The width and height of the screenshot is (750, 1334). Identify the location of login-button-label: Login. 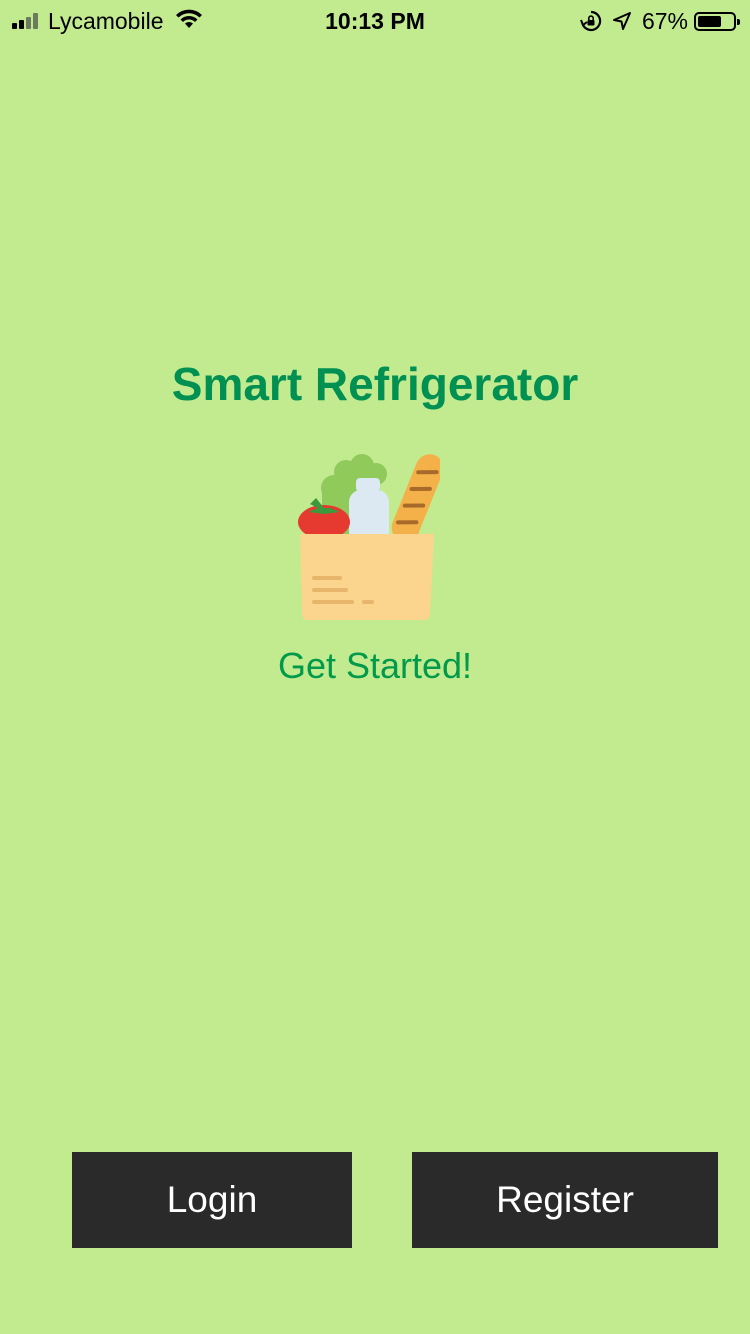
(212, 1199).